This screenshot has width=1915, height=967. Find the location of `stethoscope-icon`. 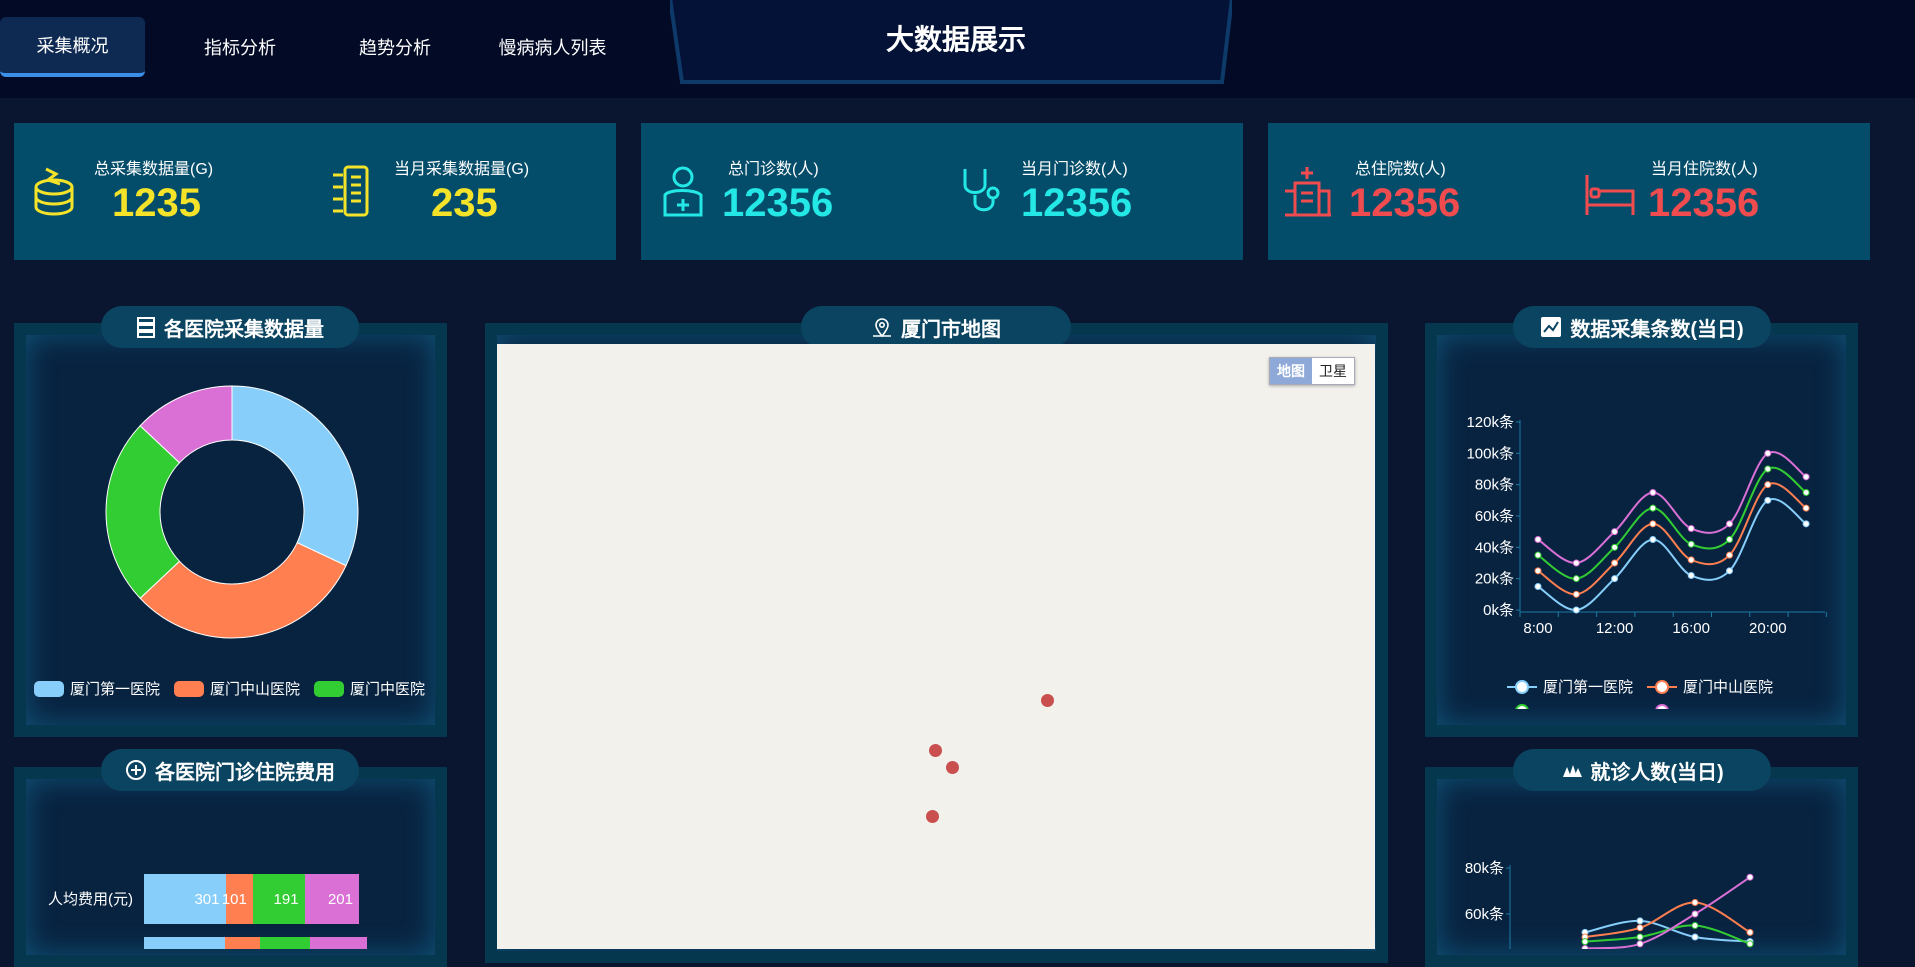

stethoscope-icon is located at coordinates (981, 190).